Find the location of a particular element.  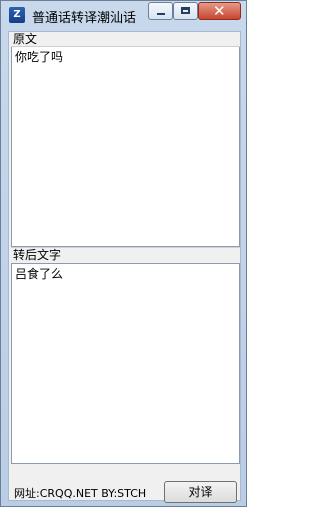

maximize-icon is located at coordinates (185, 10).